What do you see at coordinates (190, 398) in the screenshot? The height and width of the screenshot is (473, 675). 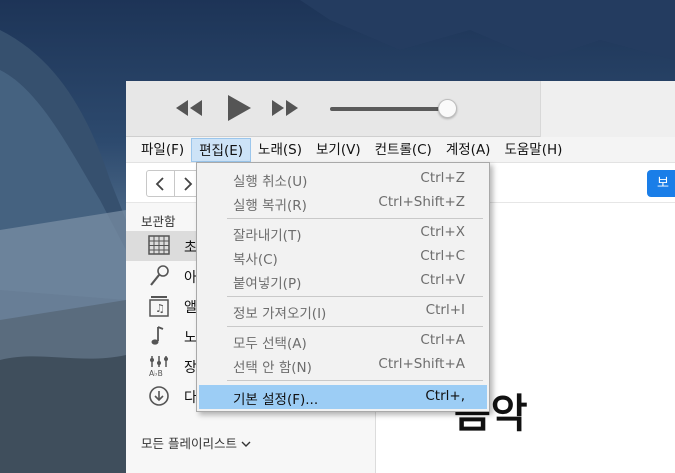 I see `sidebar-item-label: 다` at bounding box center [190, 398].